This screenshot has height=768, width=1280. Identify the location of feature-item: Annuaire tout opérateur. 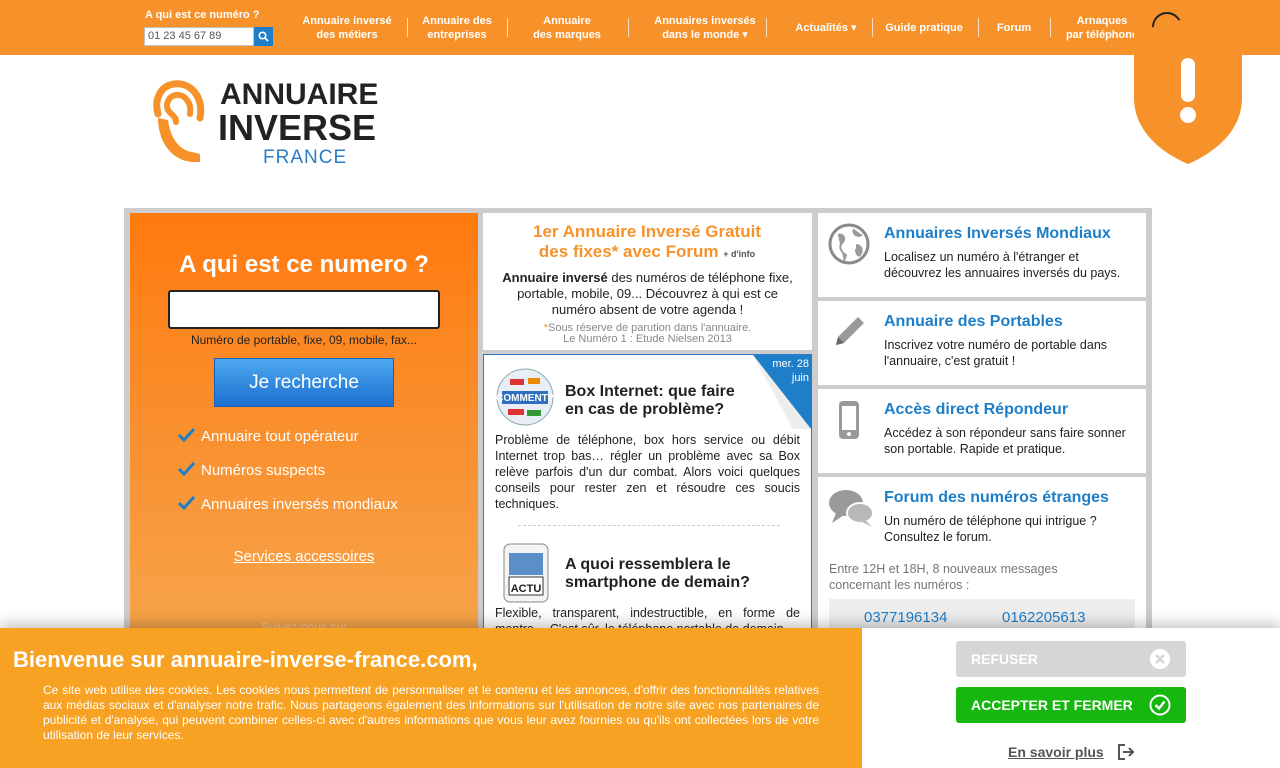
(268, 436).